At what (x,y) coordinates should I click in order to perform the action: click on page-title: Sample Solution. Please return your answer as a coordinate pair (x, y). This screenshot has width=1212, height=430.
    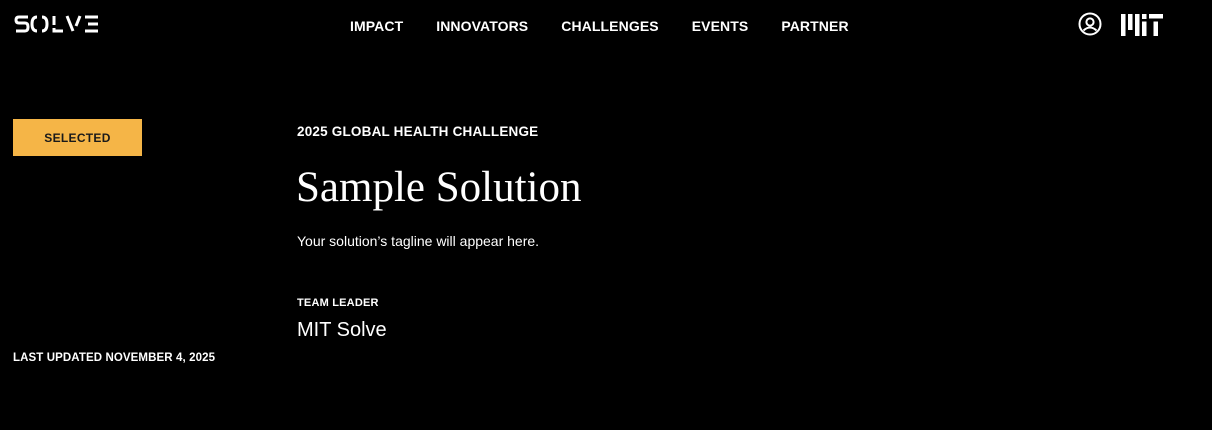
    Looking at the image, I should click on (439, 187).